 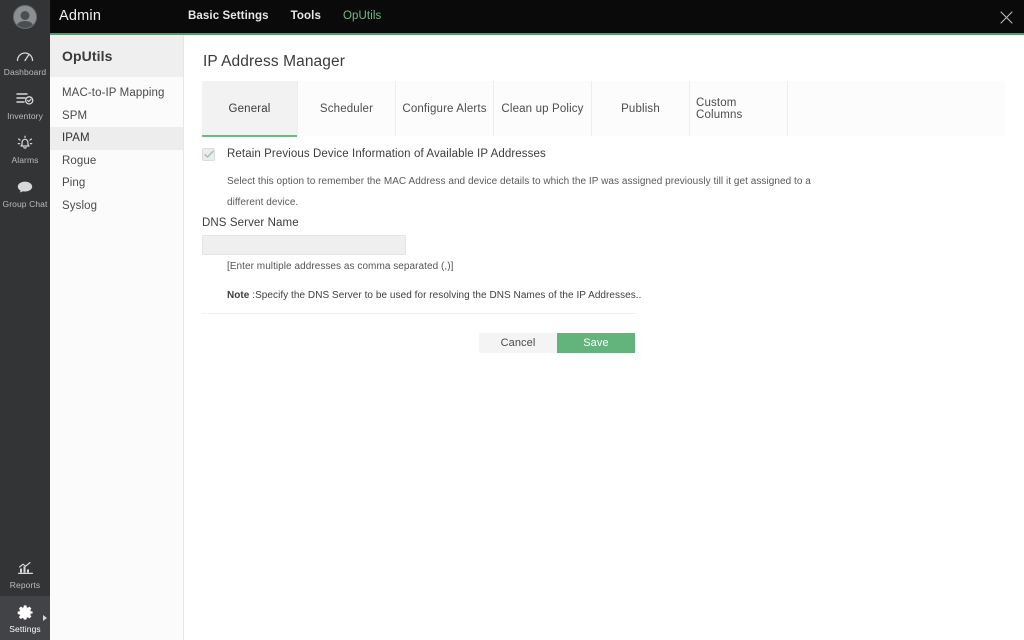 I want to click on form-divider, so click(x=419, y=313).